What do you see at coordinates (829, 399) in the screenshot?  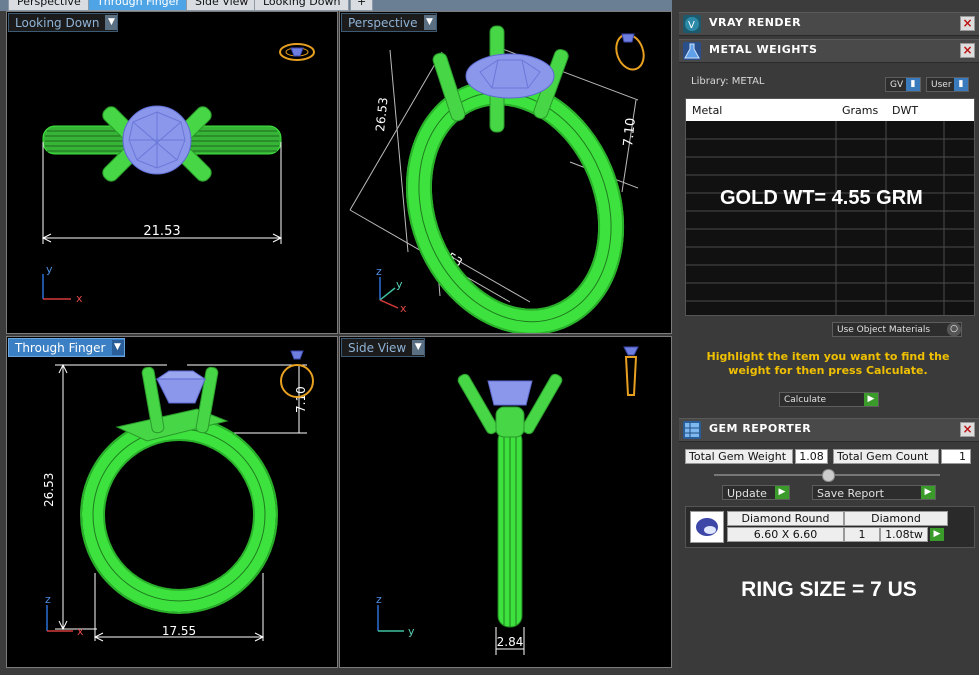 I see `calculate-button: Calculate ▶` at bounding box center [829, 399].